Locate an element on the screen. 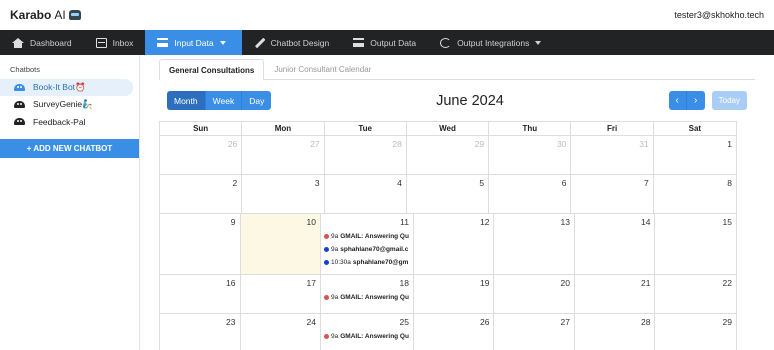 The height and width of the screenshot is (350, 774). sidebar-item-book-it-bot: Book-It Bot⏰ is located at coordinates (66, 87).